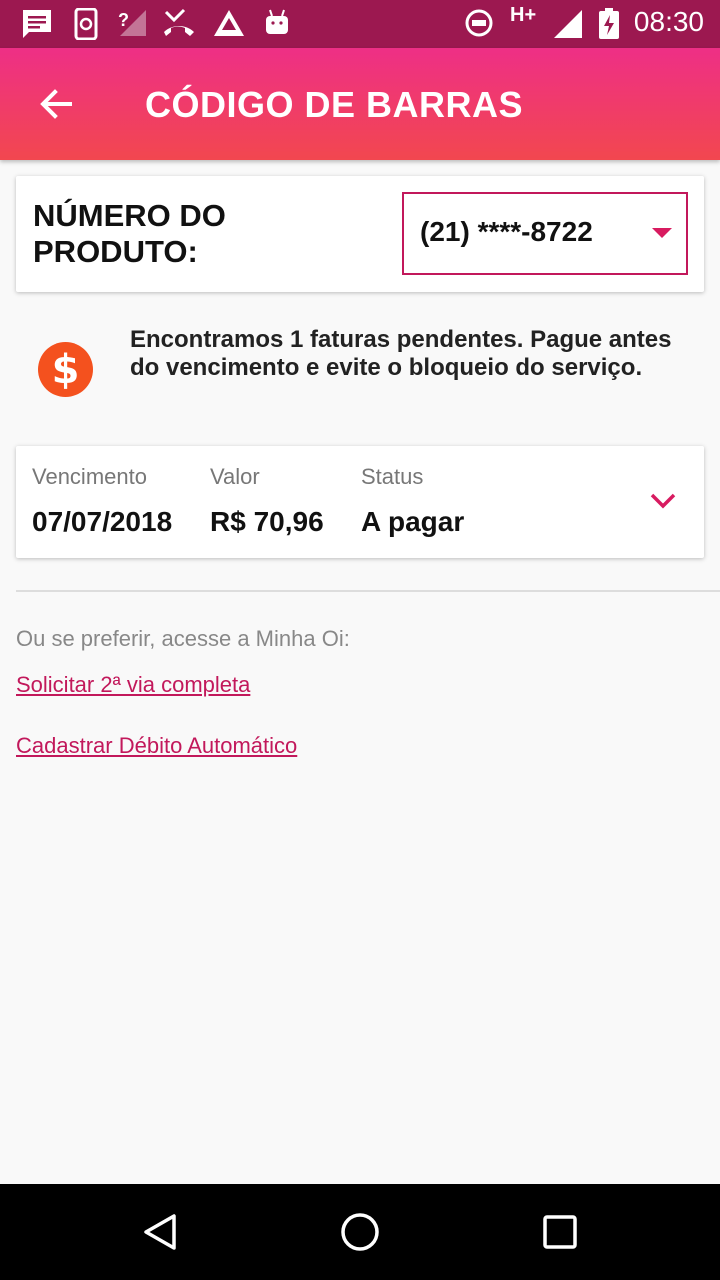 Image resolution: width=720 pixels, height=1280 pixels. I want to click on due-date-value: 07/07/2018, so click(102, 521).